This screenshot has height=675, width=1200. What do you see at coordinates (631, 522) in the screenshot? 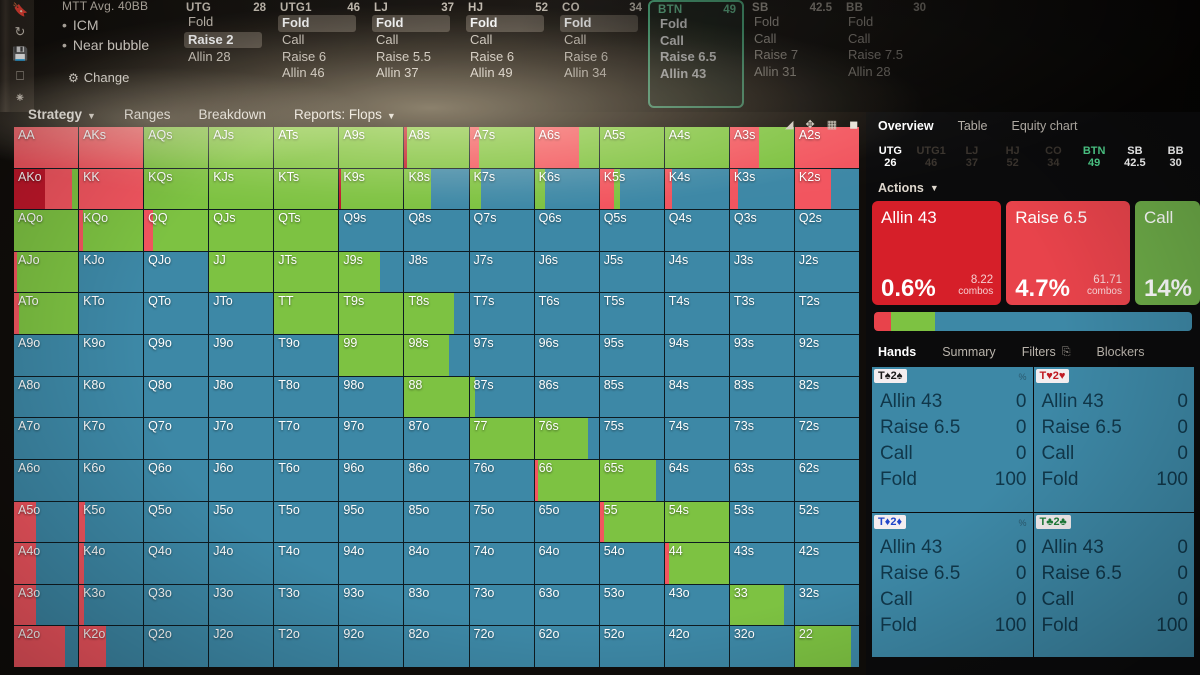
I see `matrix-cell: 55` at bounding box center [631, 522].